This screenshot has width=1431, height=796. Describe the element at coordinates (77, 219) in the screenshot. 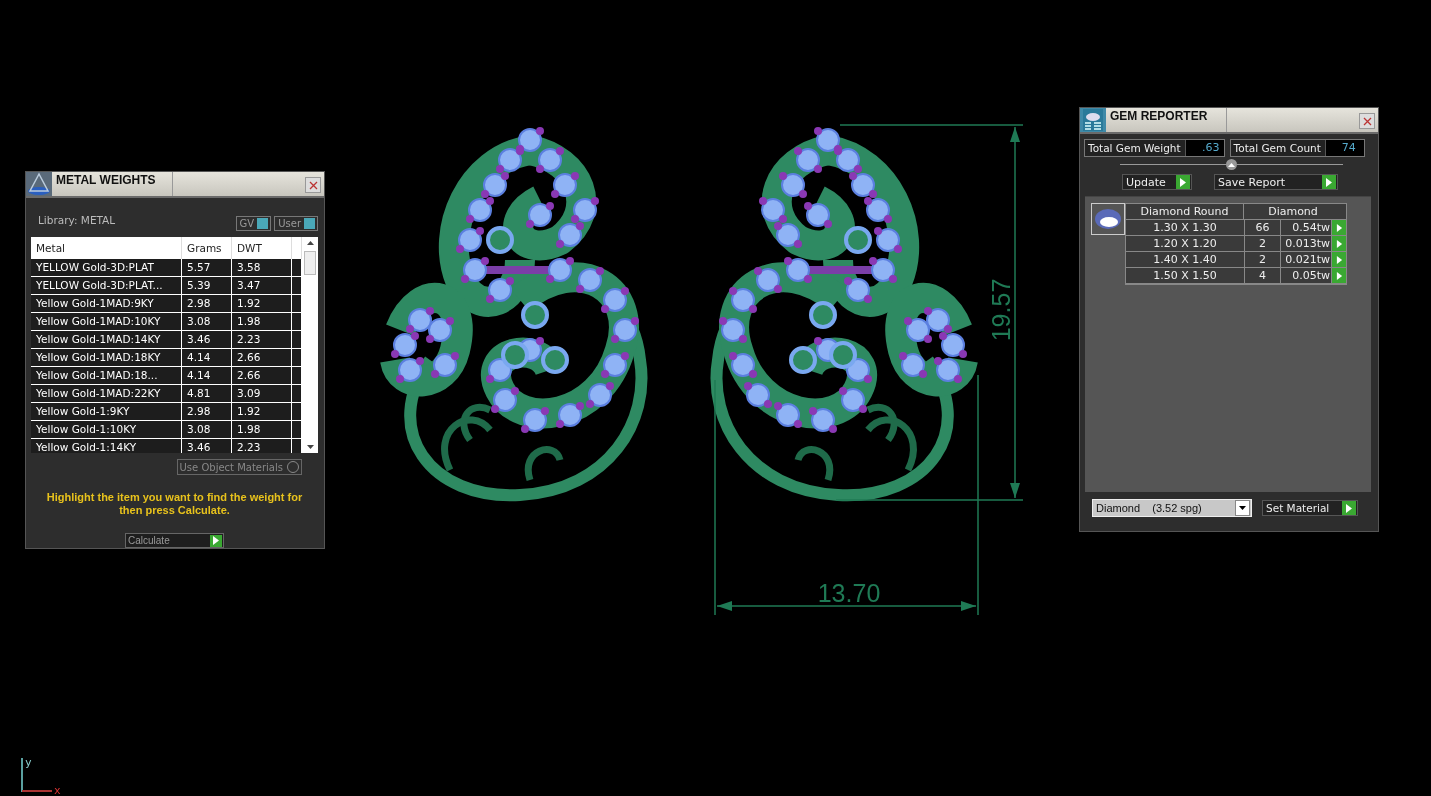

I see `library-label: Library: METAL` at that location.